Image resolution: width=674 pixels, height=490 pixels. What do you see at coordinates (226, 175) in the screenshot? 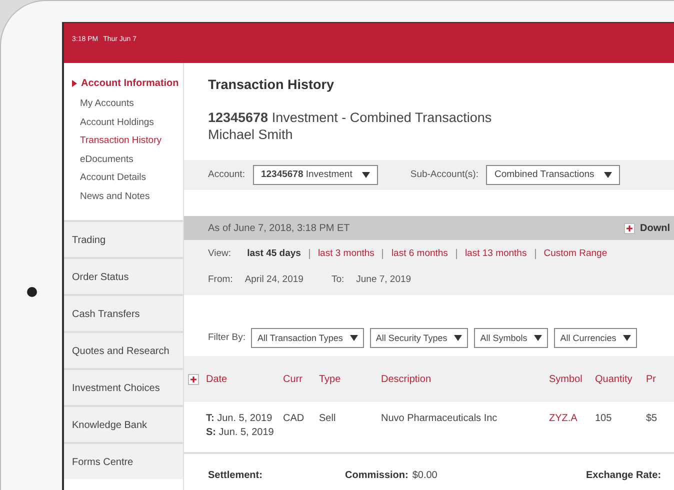
I see `field-label: Account:` at bounding box center [226, 175].